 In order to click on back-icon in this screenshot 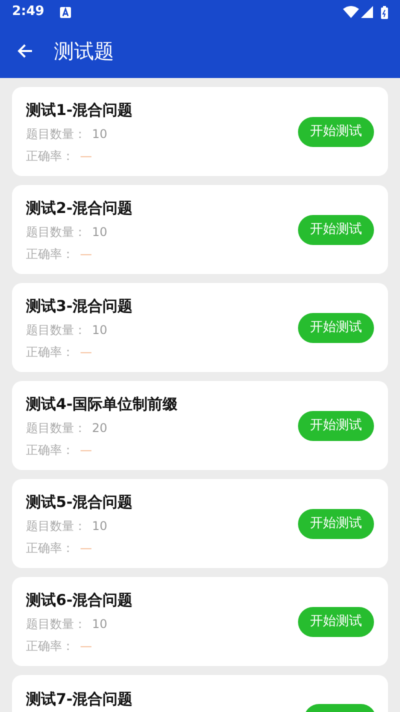, I will do `click(25, 51)`.